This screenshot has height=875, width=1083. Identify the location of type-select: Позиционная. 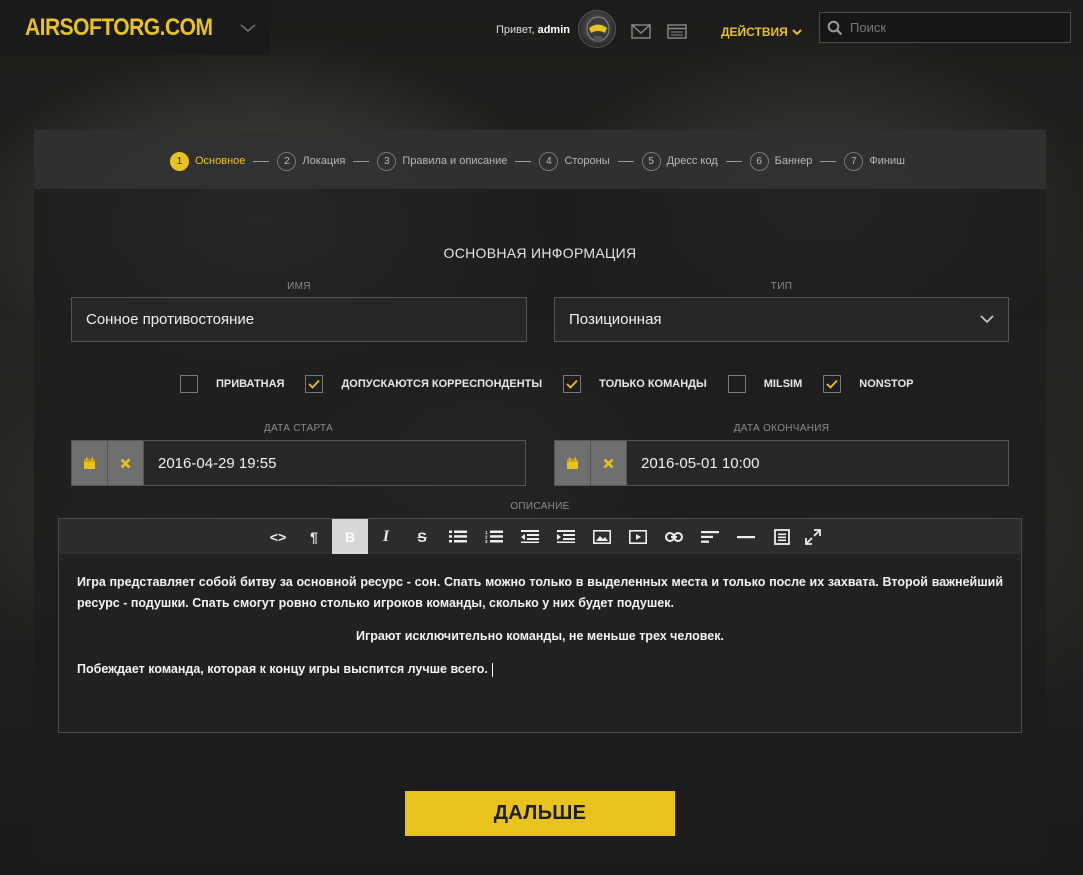
(781, 319).